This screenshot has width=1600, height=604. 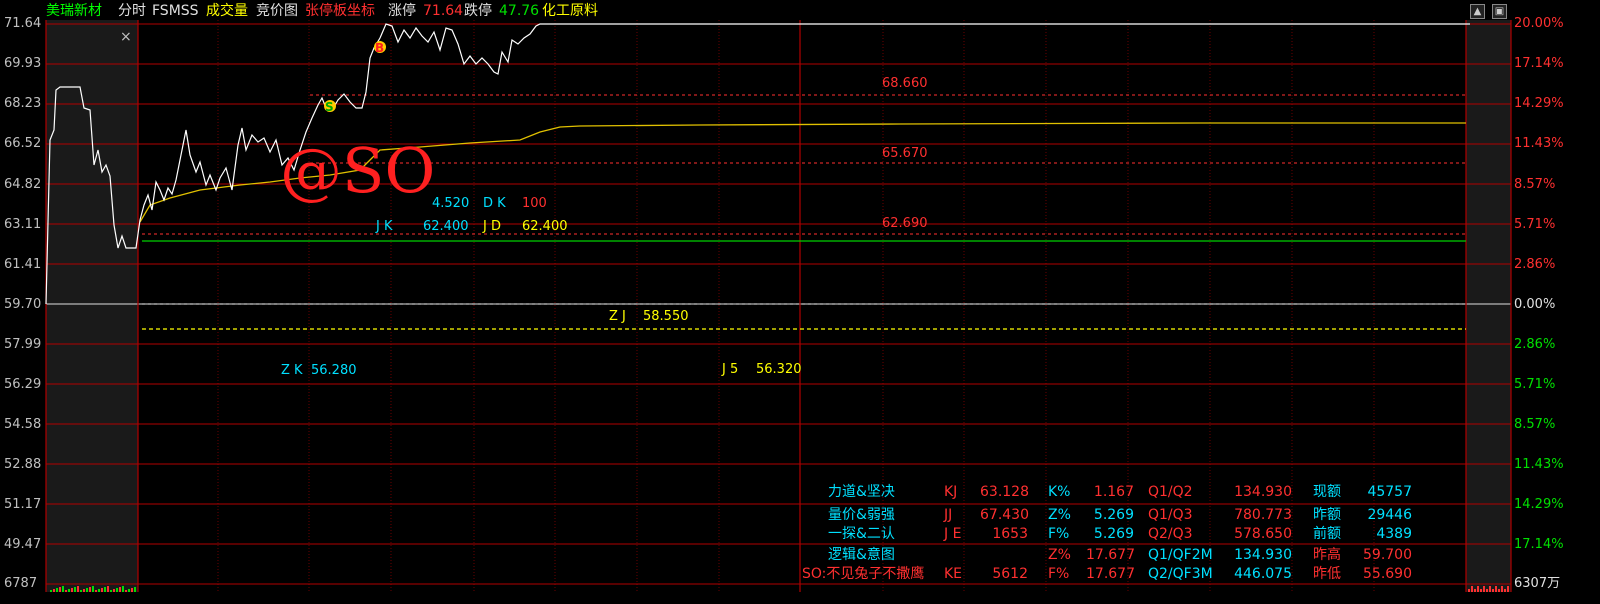 I want to click on stat-key2: F%, so click(x=1059, y=534).